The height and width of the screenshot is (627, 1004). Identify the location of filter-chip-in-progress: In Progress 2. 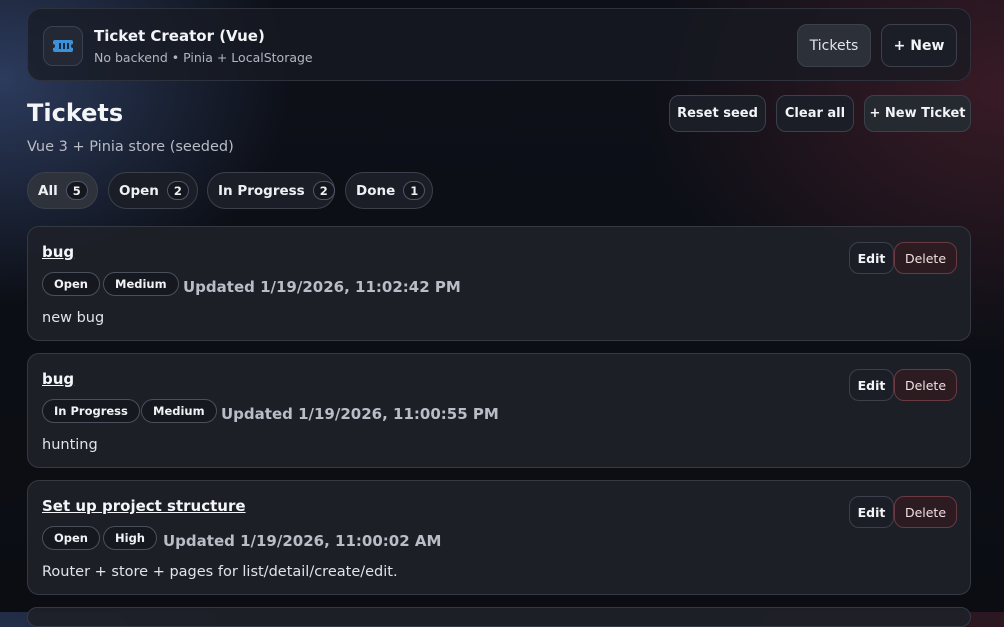
(271, 190).